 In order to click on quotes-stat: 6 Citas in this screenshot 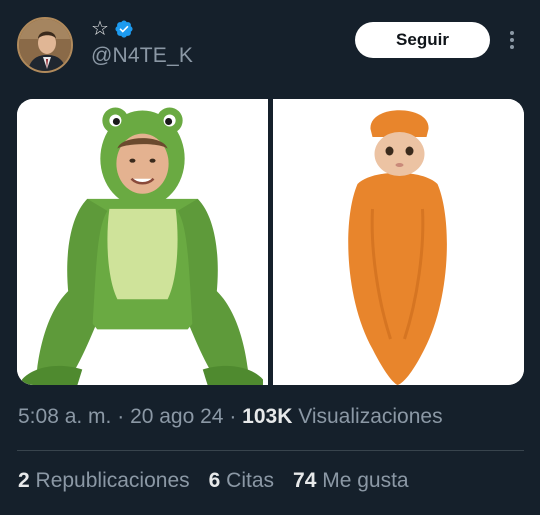, I will do `click(241, 481)`.